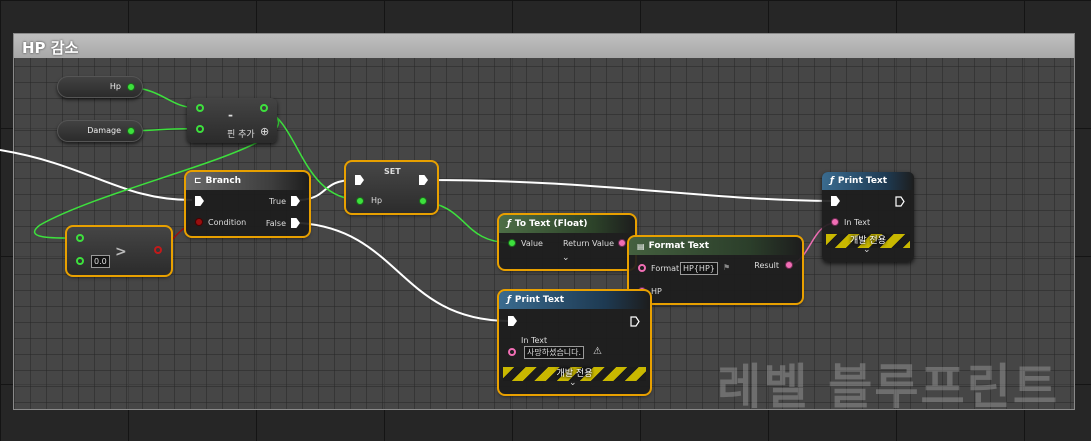 Image resolution: width=1091 pixels, height=441 pixels. I want to click on print-text-node-top: ƒ Print Text In Text 개발 전용 ⌄, so click(868, 217).